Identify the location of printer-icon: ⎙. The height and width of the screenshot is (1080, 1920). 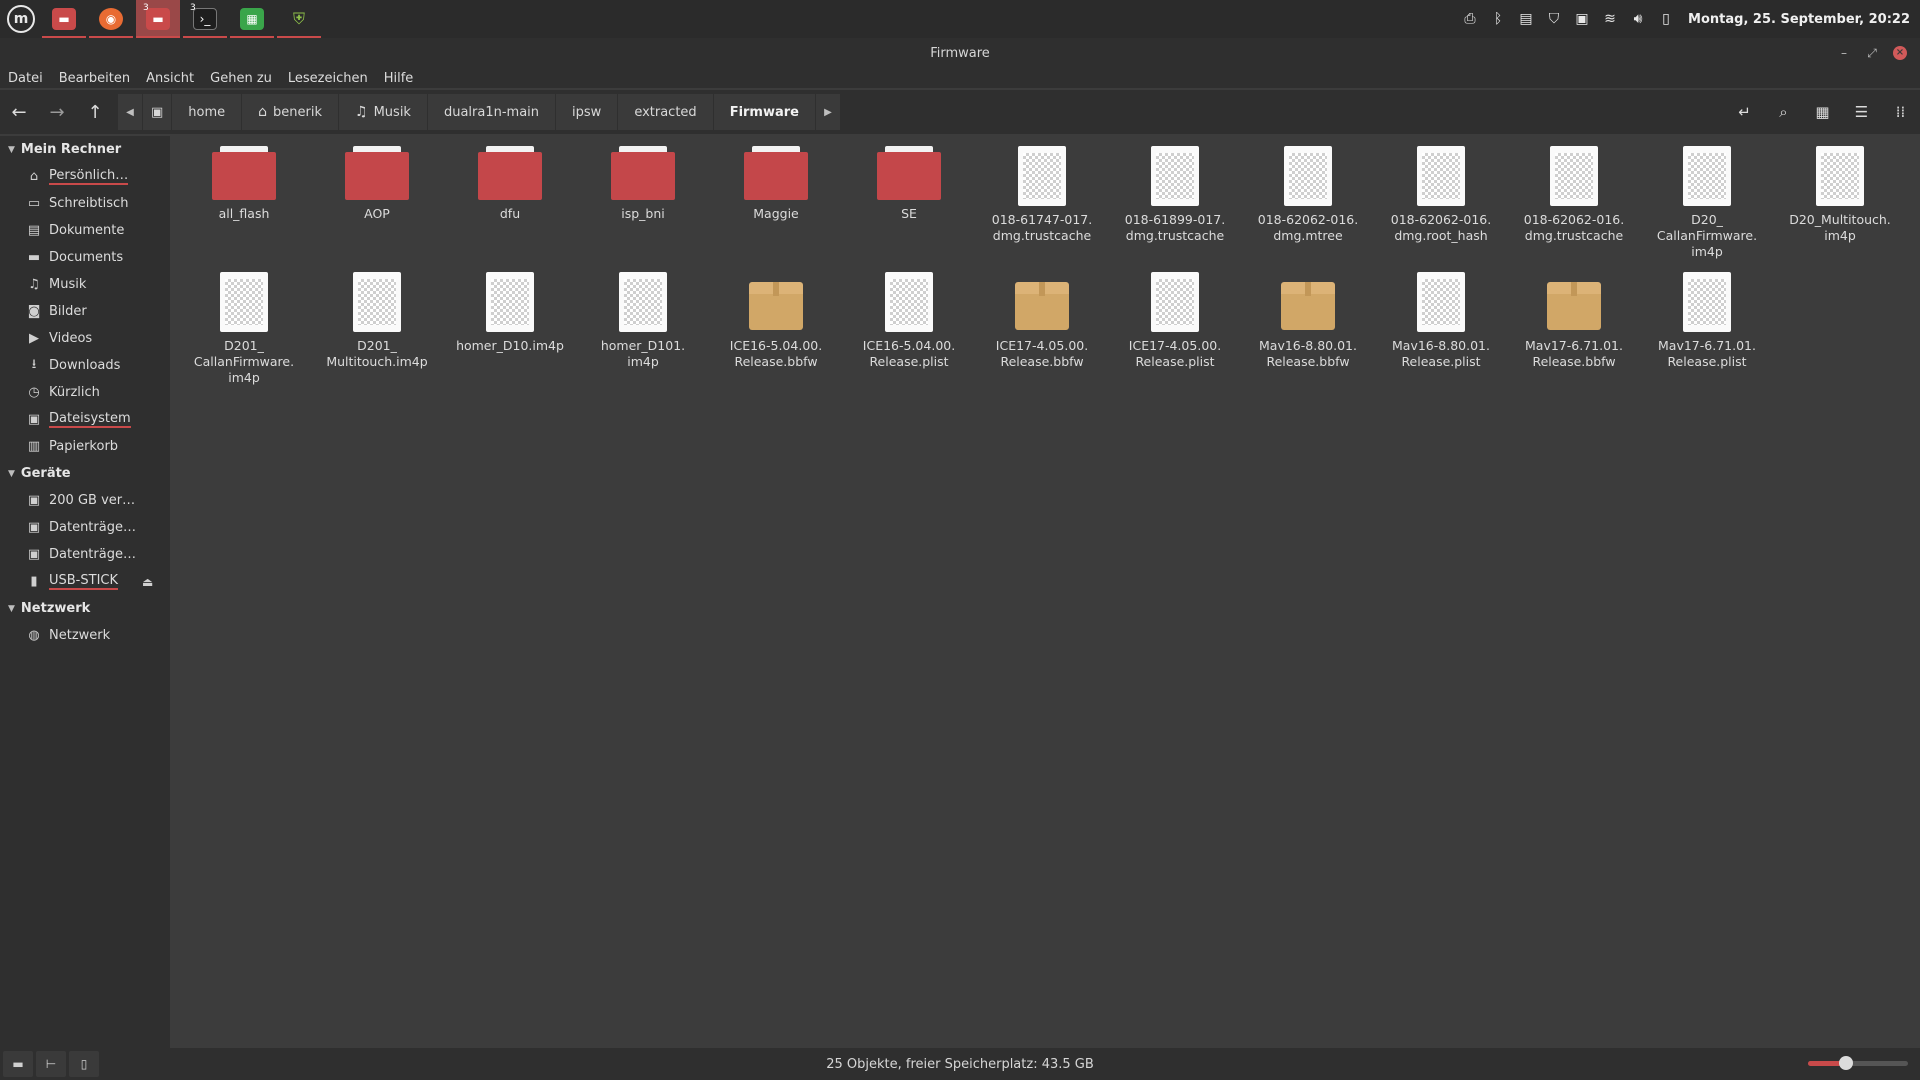
(1470, 19).